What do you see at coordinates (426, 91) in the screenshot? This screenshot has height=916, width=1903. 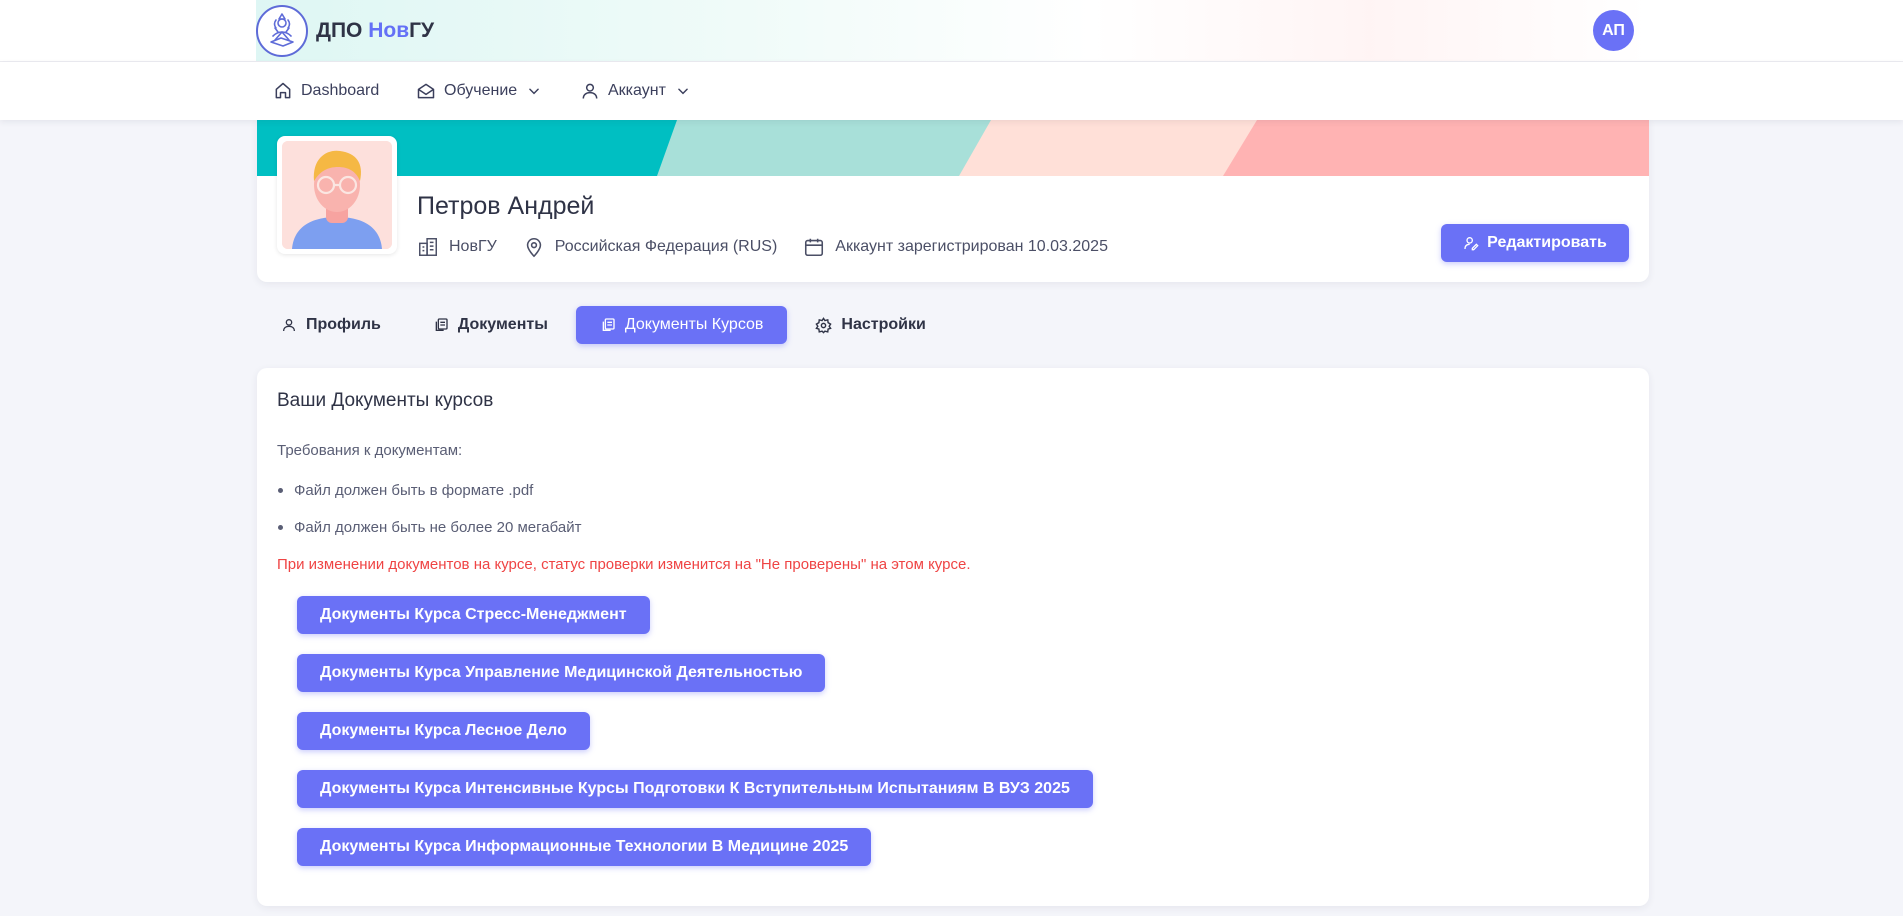 I see `open-mail-icon` at bounding box center [426, 91].